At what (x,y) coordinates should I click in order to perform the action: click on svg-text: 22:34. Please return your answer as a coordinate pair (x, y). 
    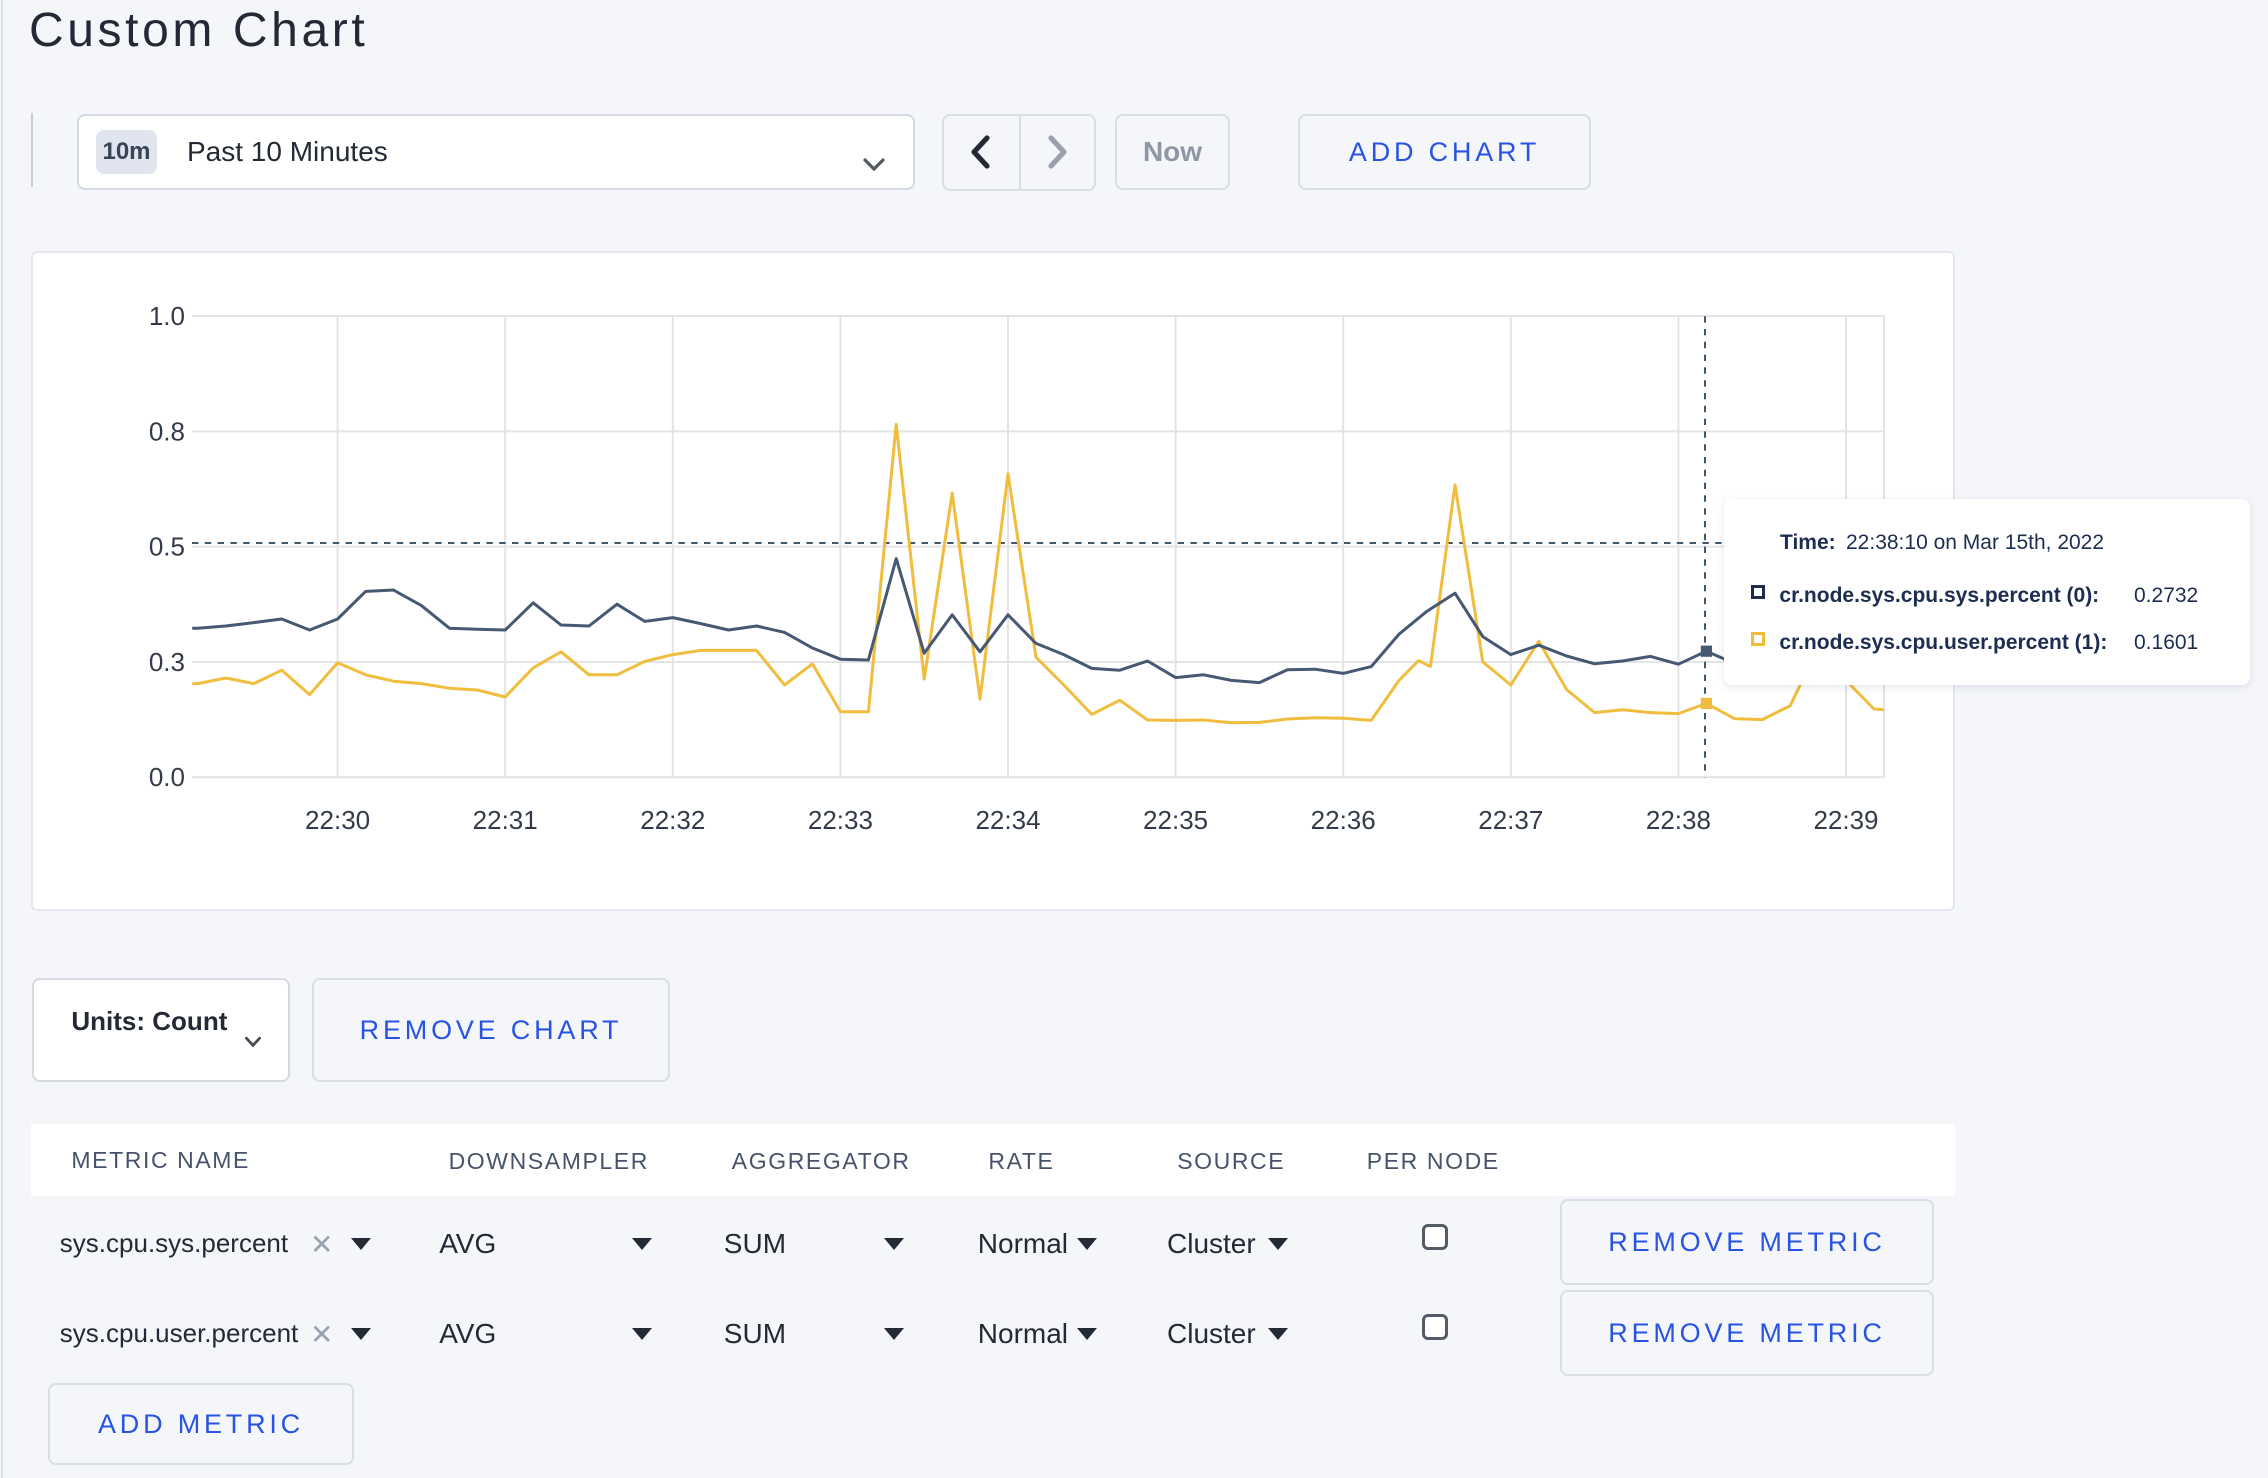
    Looking at the image, I should click on (1007, 820).